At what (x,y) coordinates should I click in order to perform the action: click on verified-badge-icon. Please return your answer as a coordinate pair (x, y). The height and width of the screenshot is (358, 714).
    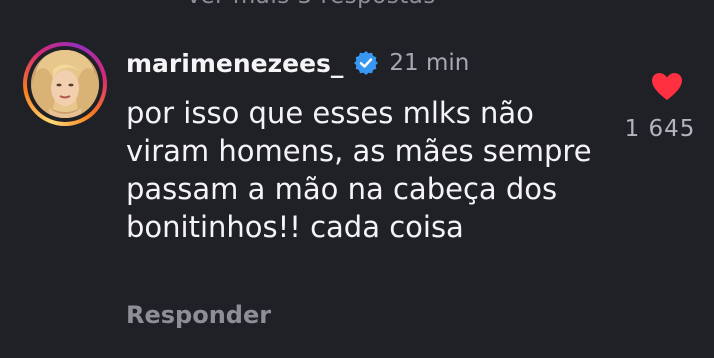
    Looking at the image, I should click on (366, 63).